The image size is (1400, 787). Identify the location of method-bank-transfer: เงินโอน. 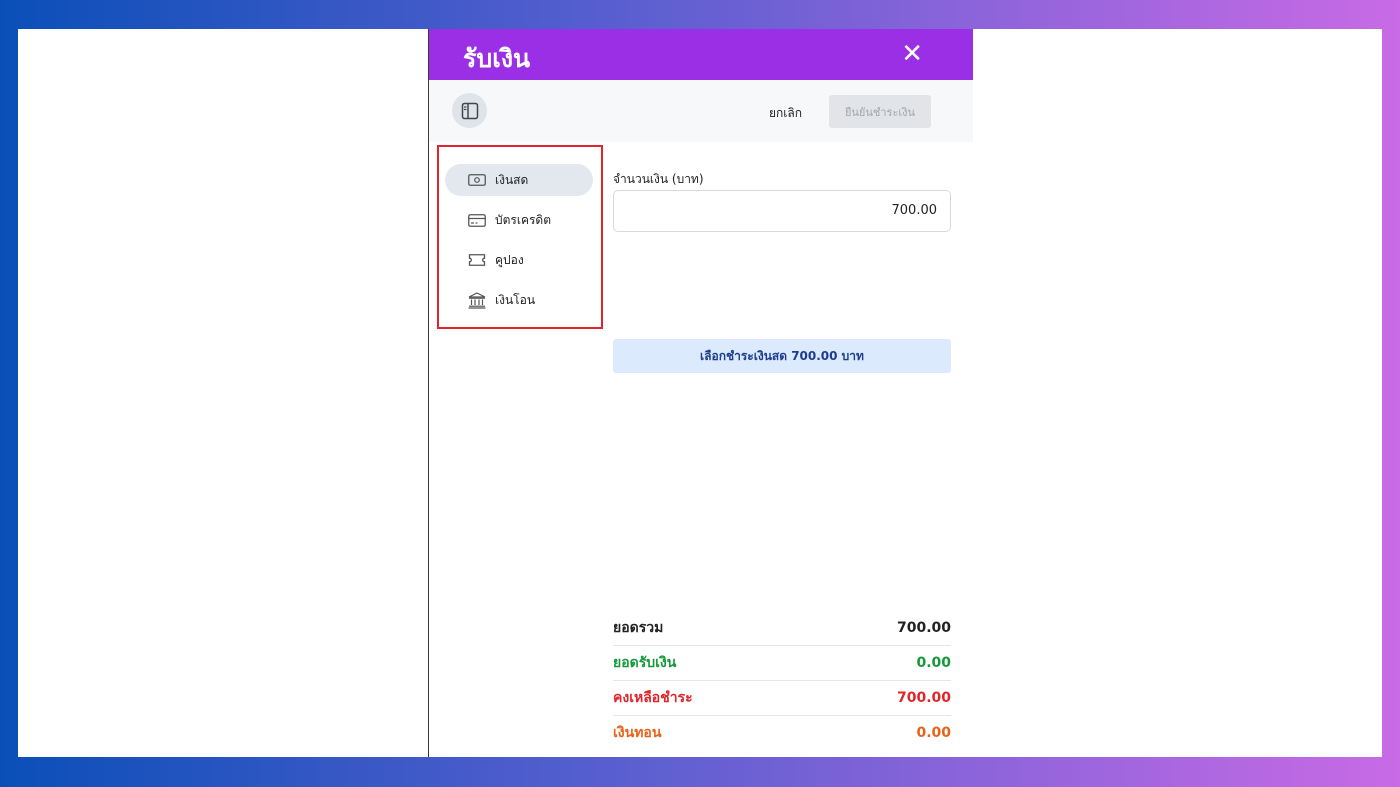
(519, 300).